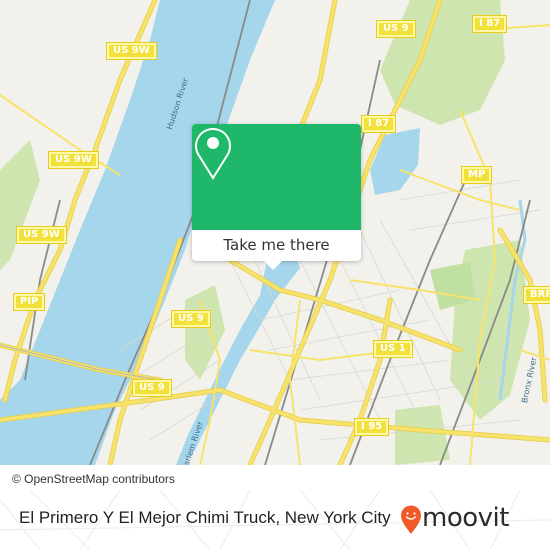 The image size is (550, 550). Describe the element at coordinates (411, 519) in the screenshot. I see `moovit-smiley-pin-icon` at that location.